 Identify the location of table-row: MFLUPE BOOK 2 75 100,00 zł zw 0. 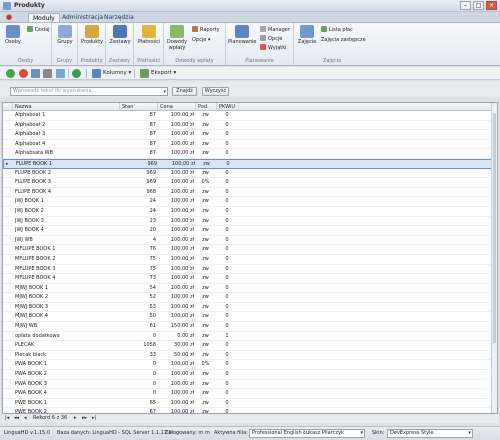
(248, 260).